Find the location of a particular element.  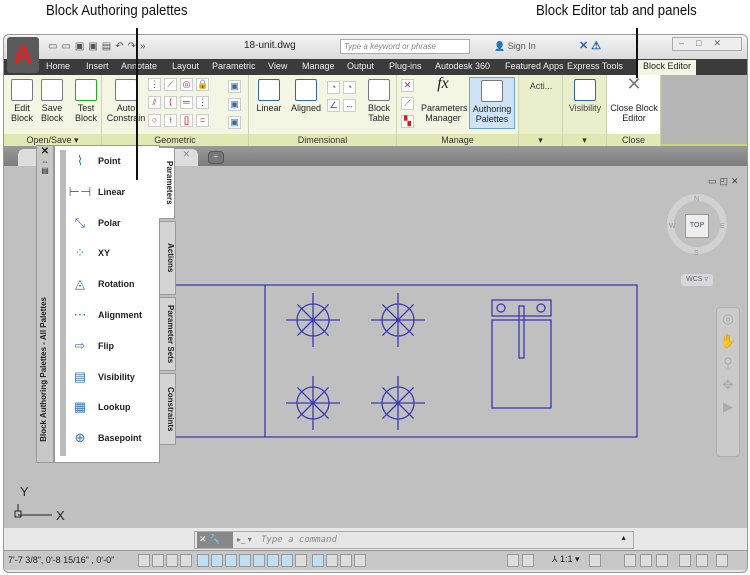

new-tab-button: + is located at coordinates (216, 157).